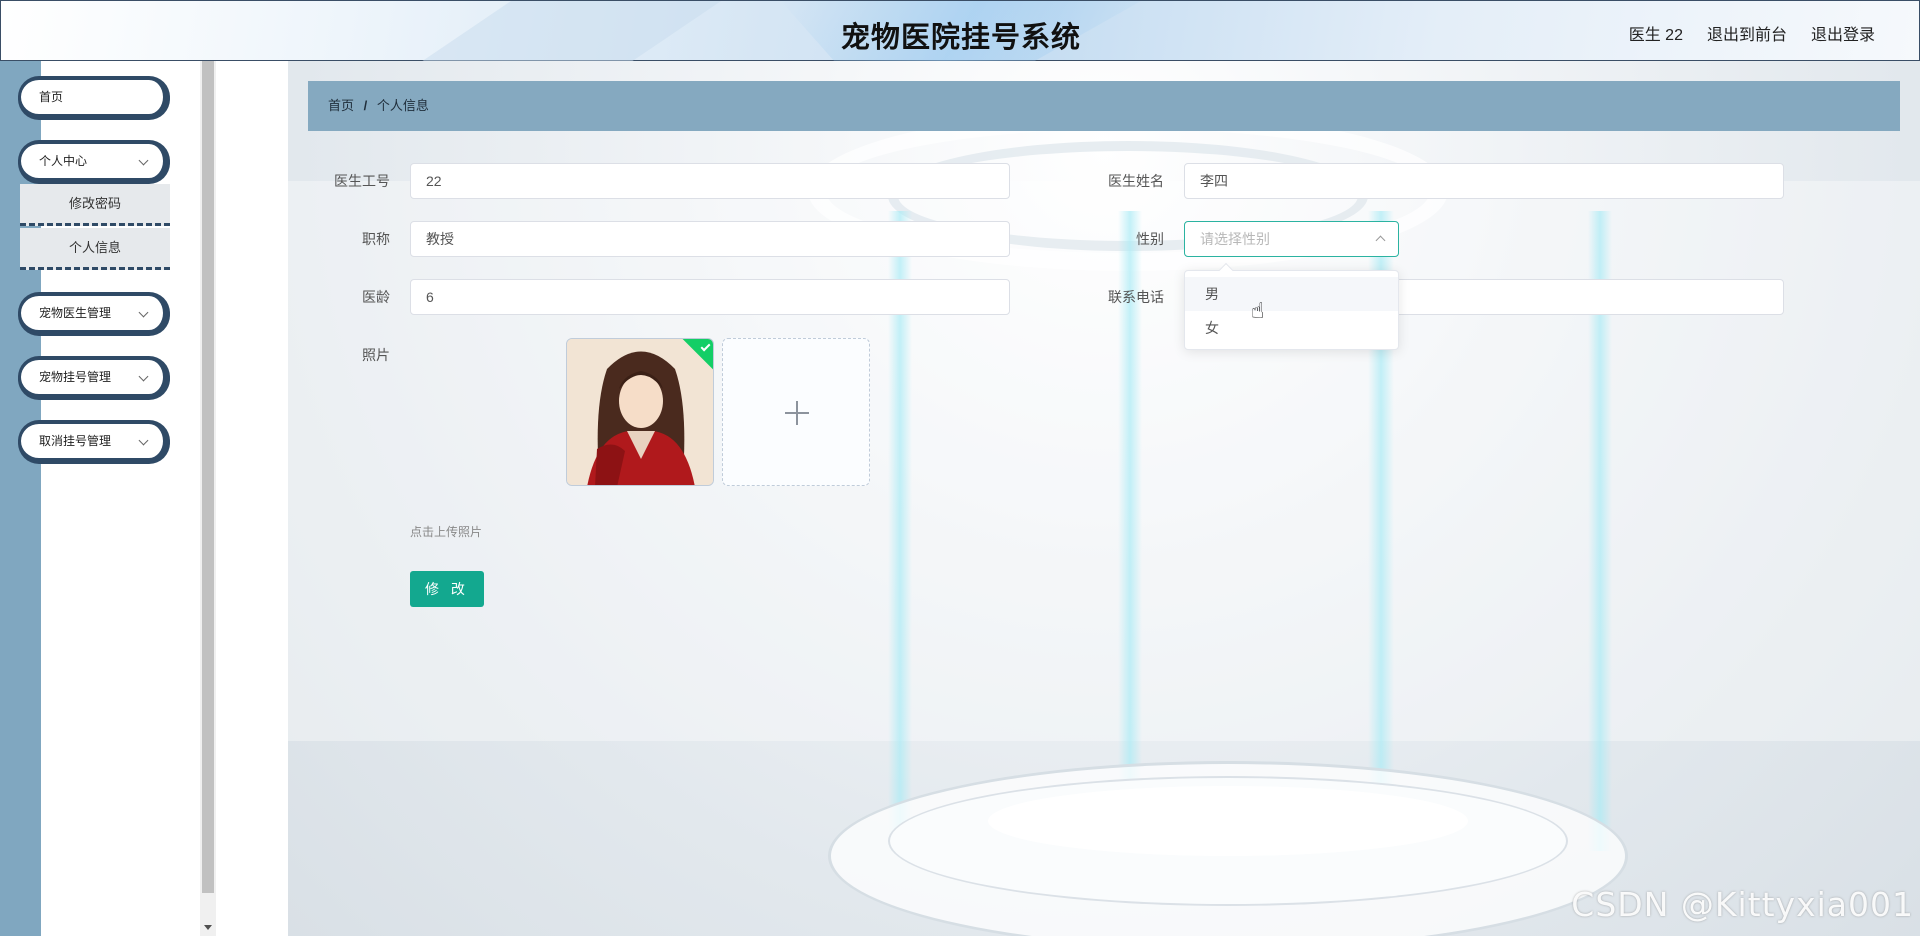  I want to click on hand-cursor-icon: ☝, so click(1258, 310).